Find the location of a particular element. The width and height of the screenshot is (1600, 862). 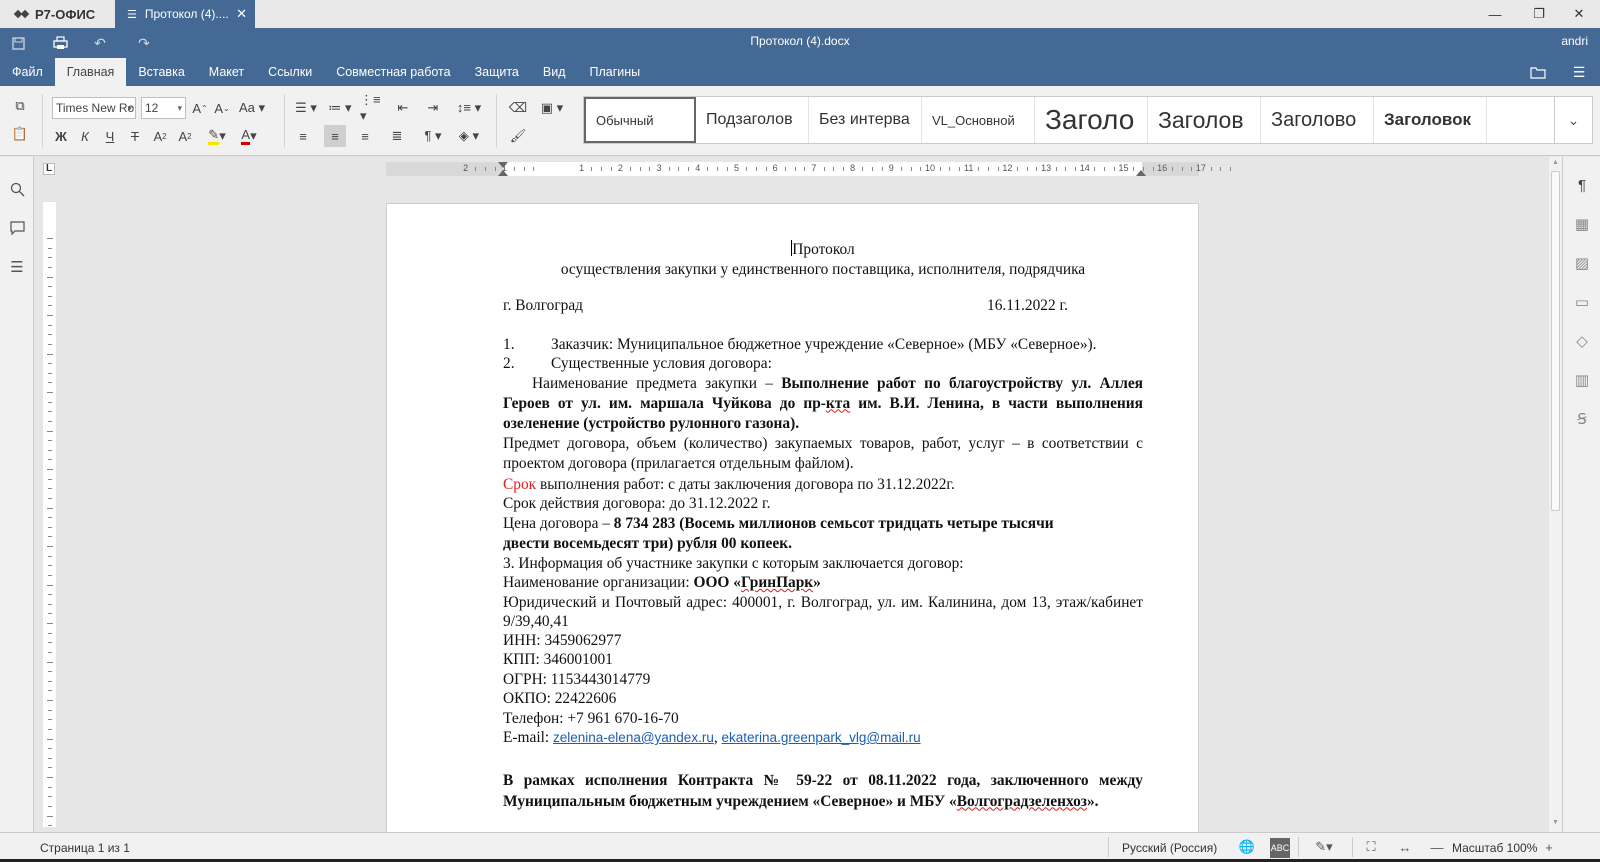

zoom-out-icon: — is located at coordinates (1437, 847).